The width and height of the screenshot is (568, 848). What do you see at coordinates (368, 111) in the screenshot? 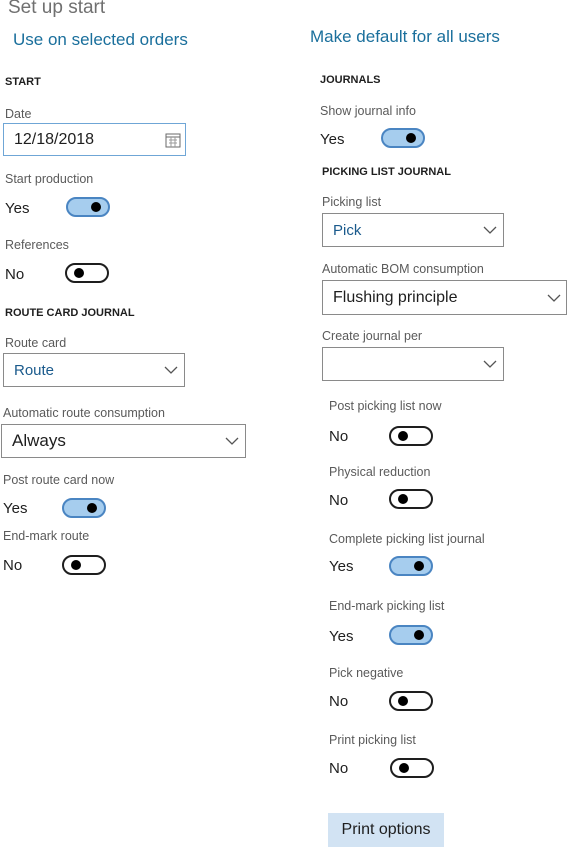
I see `show-journal-info-label: Show journal info` at bounding box center [368, 111].